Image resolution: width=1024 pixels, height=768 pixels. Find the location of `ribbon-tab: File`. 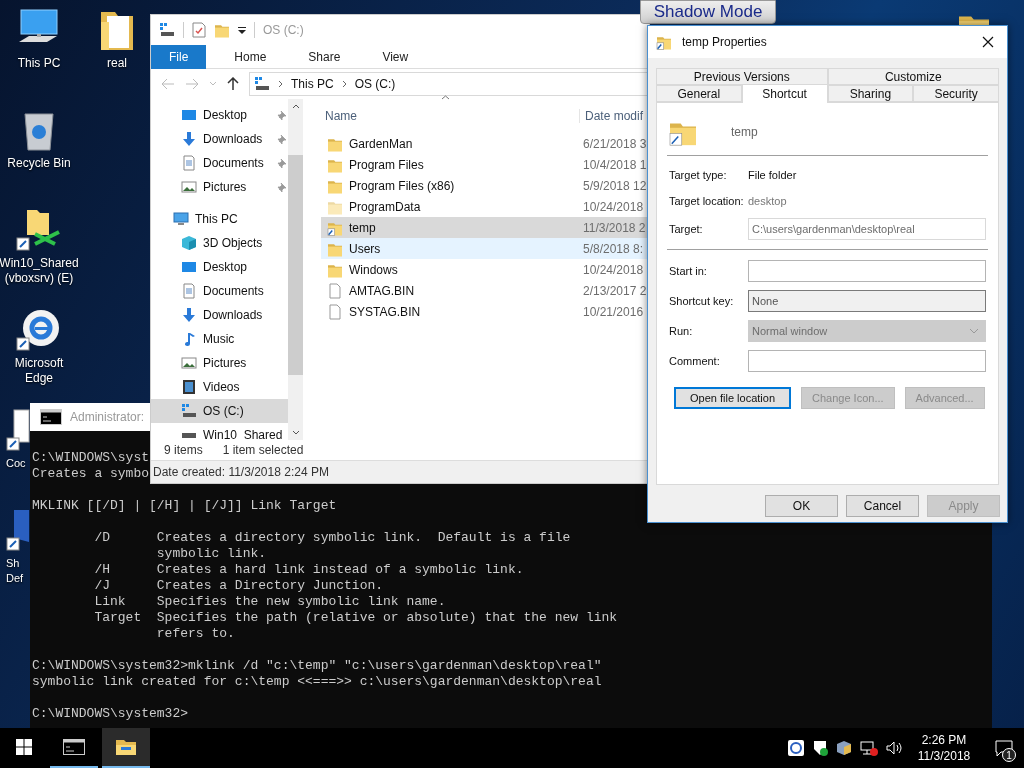

ribbon-tab: File is located at coordinates (179, 57).